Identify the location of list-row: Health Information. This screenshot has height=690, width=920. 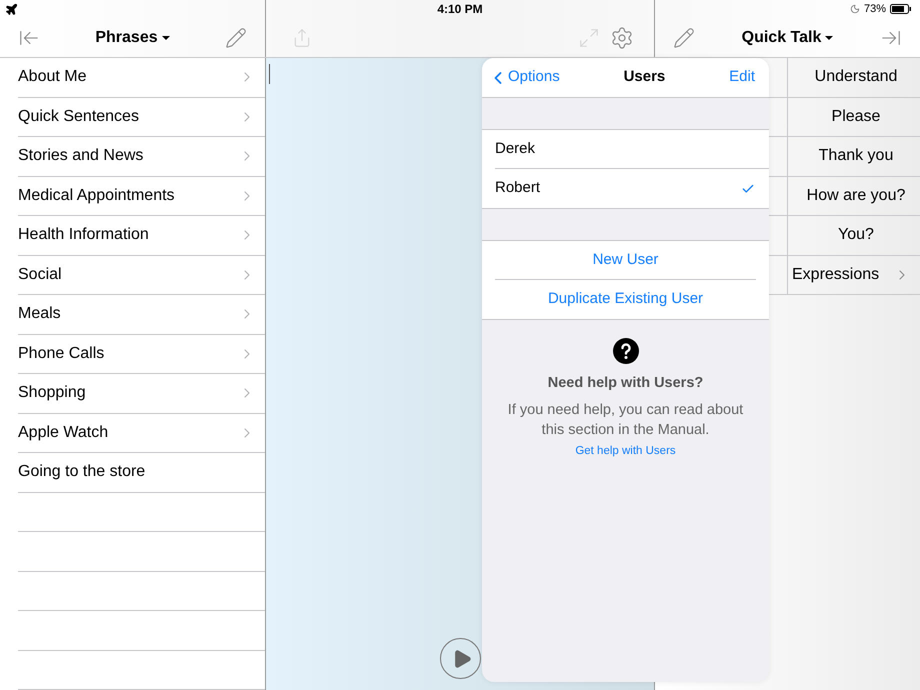
(141, 236).